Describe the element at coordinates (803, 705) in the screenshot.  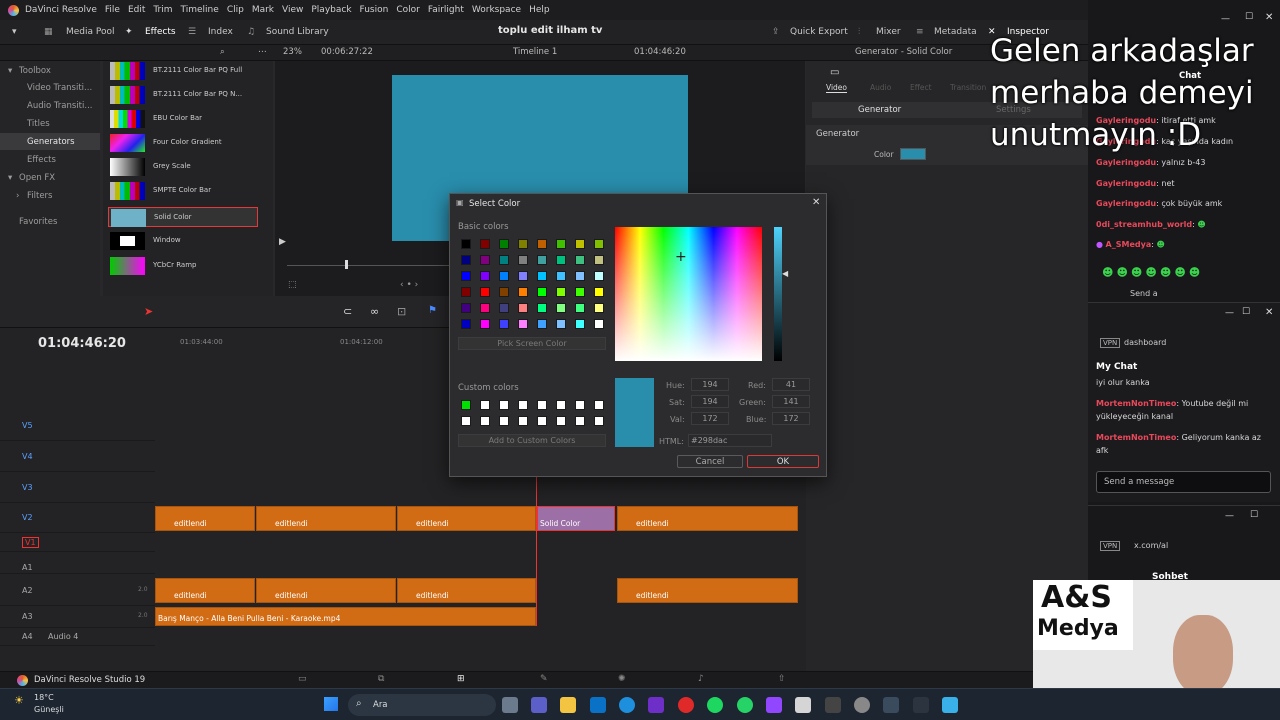
I see `obs-icon` at that location.